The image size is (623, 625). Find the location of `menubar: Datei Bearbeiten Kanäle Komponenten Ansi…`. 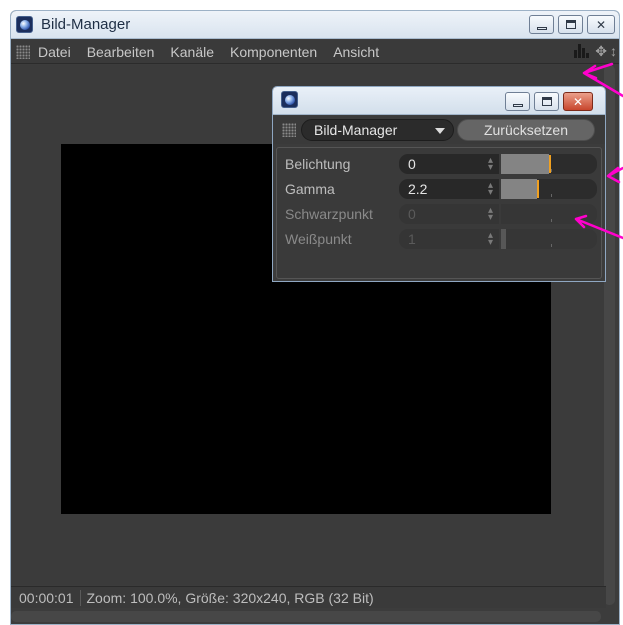

menubar: Datei Bearbeiten Kanäle Komponenten Ansi… is located at coordinates (315, 52).